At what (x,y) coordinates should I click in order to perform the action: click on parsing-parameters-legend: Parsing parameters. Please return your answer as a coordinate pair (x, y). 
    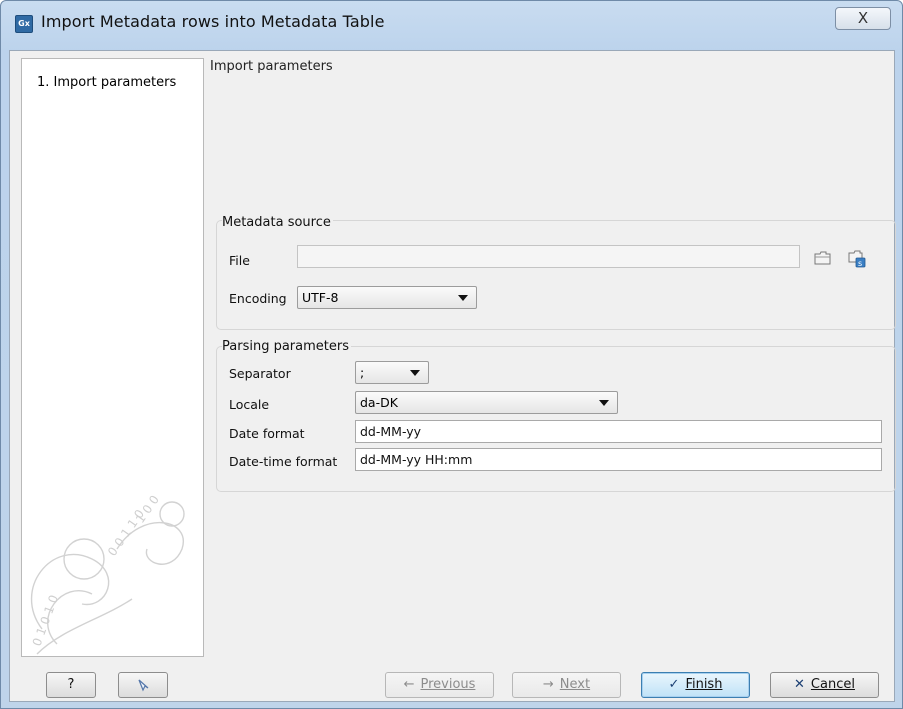
    Looking at the image, I should click on (286, 346).